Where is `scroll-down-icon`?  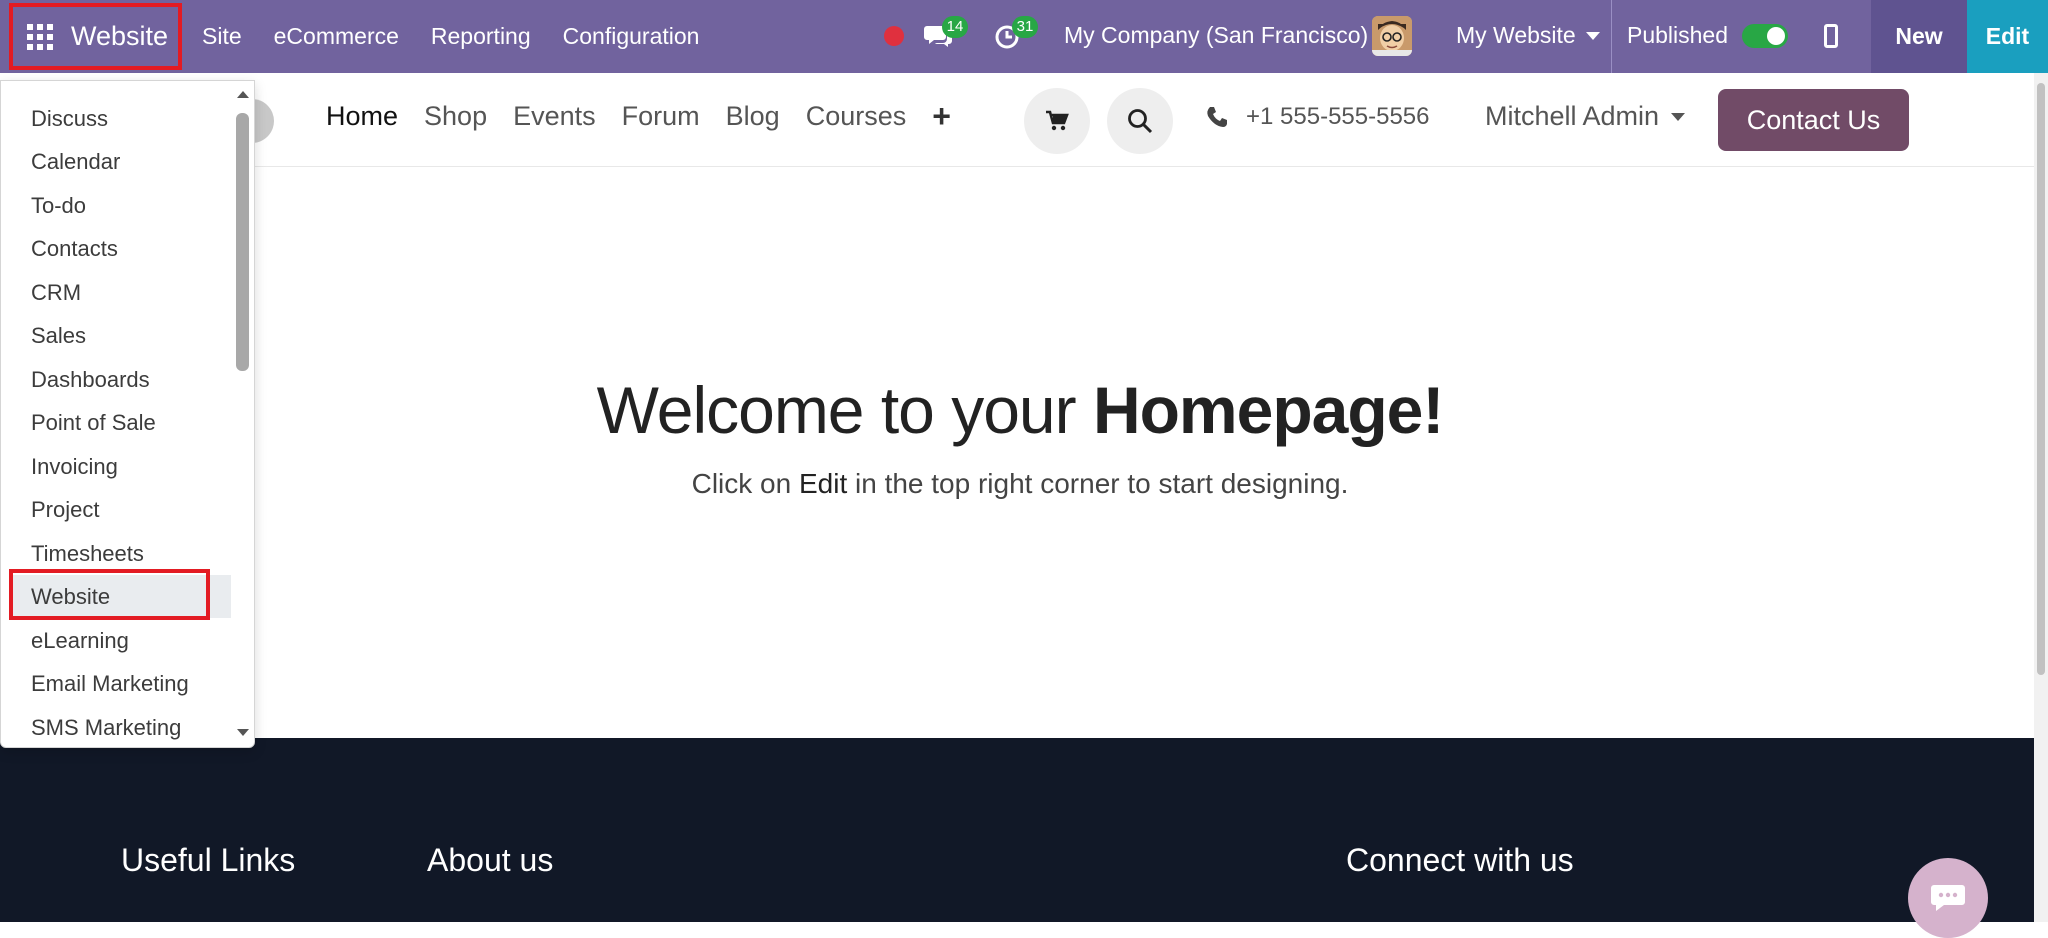 scroll-down-icon is located at coordinates (243, 732).